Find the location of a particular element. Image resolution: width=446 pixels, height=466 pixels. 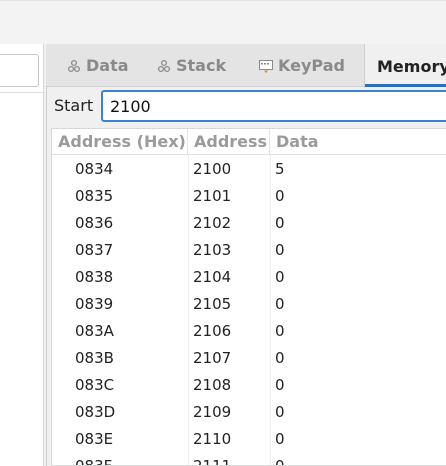

left-input-field is located at coordinates (19, 70).